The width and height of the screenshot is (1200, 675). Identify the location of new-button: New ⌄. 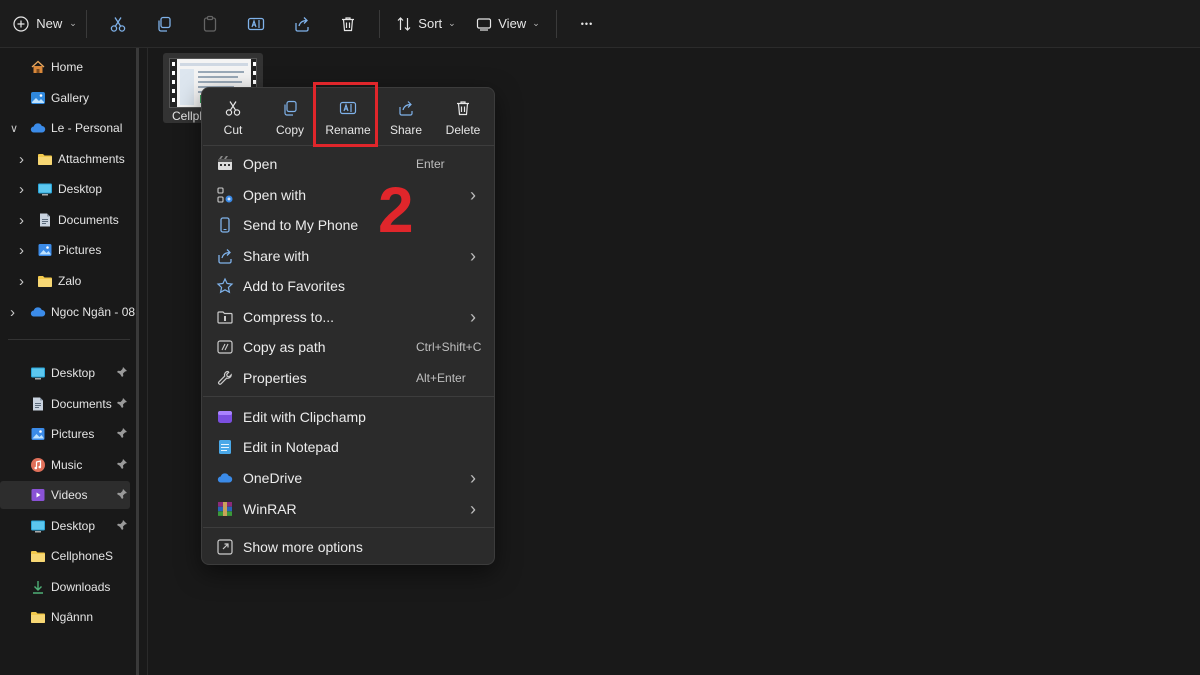
(45, 24).